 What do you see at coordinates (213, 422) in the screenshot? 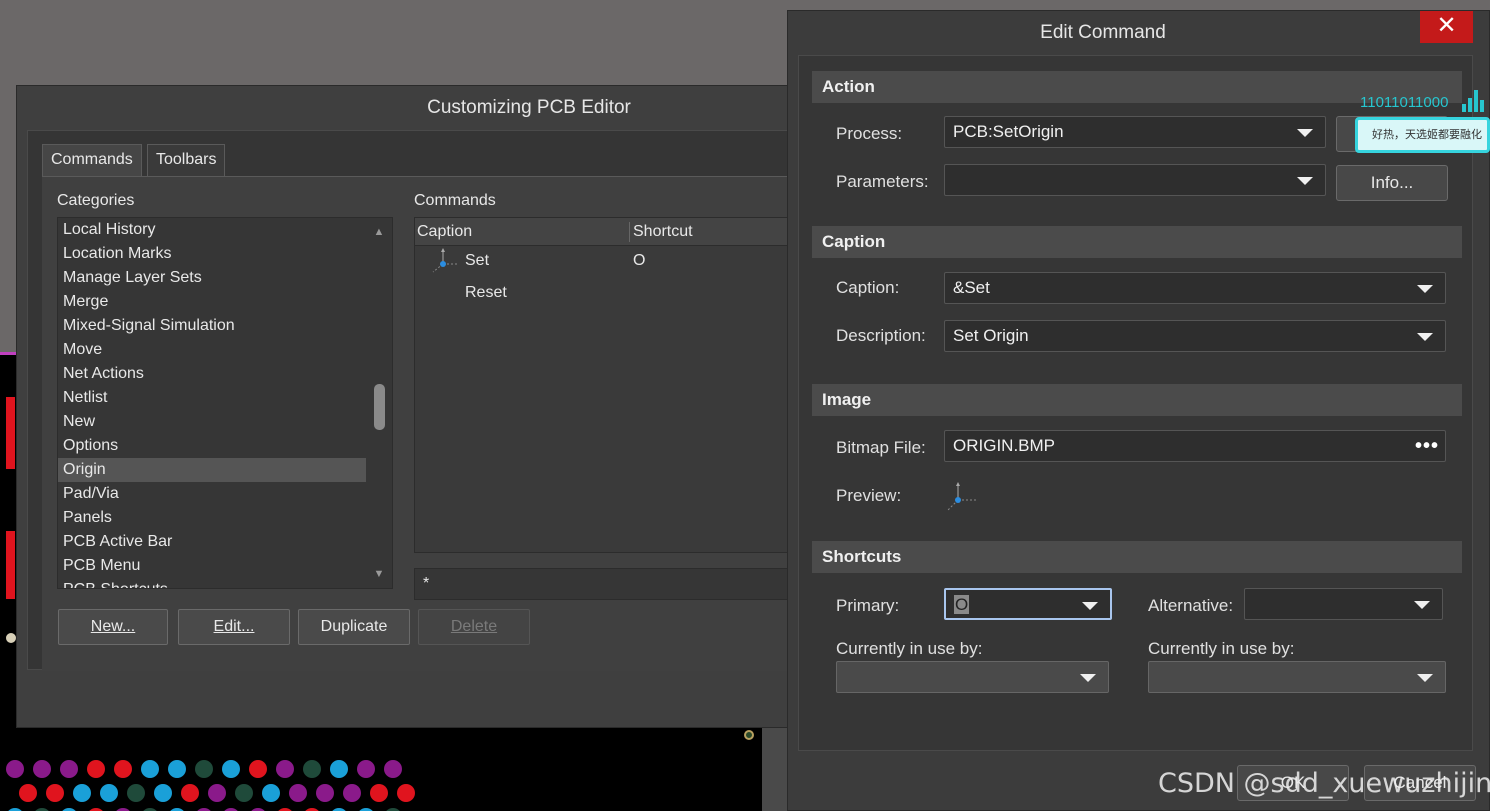
I see `category-item: New` at bounding box center [213, 422].